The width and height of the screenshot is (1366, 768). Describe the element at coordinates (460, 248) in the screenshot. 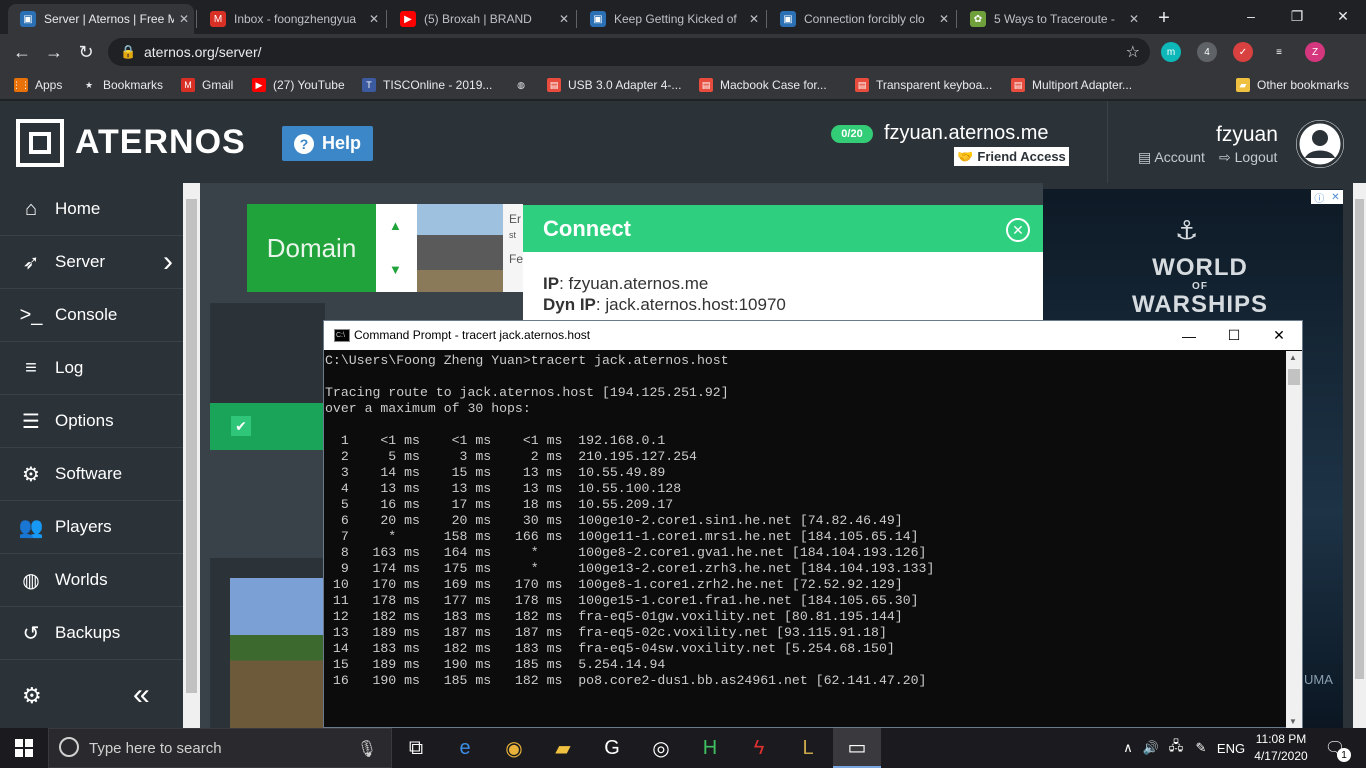

I see `ad-house-image` at that location.